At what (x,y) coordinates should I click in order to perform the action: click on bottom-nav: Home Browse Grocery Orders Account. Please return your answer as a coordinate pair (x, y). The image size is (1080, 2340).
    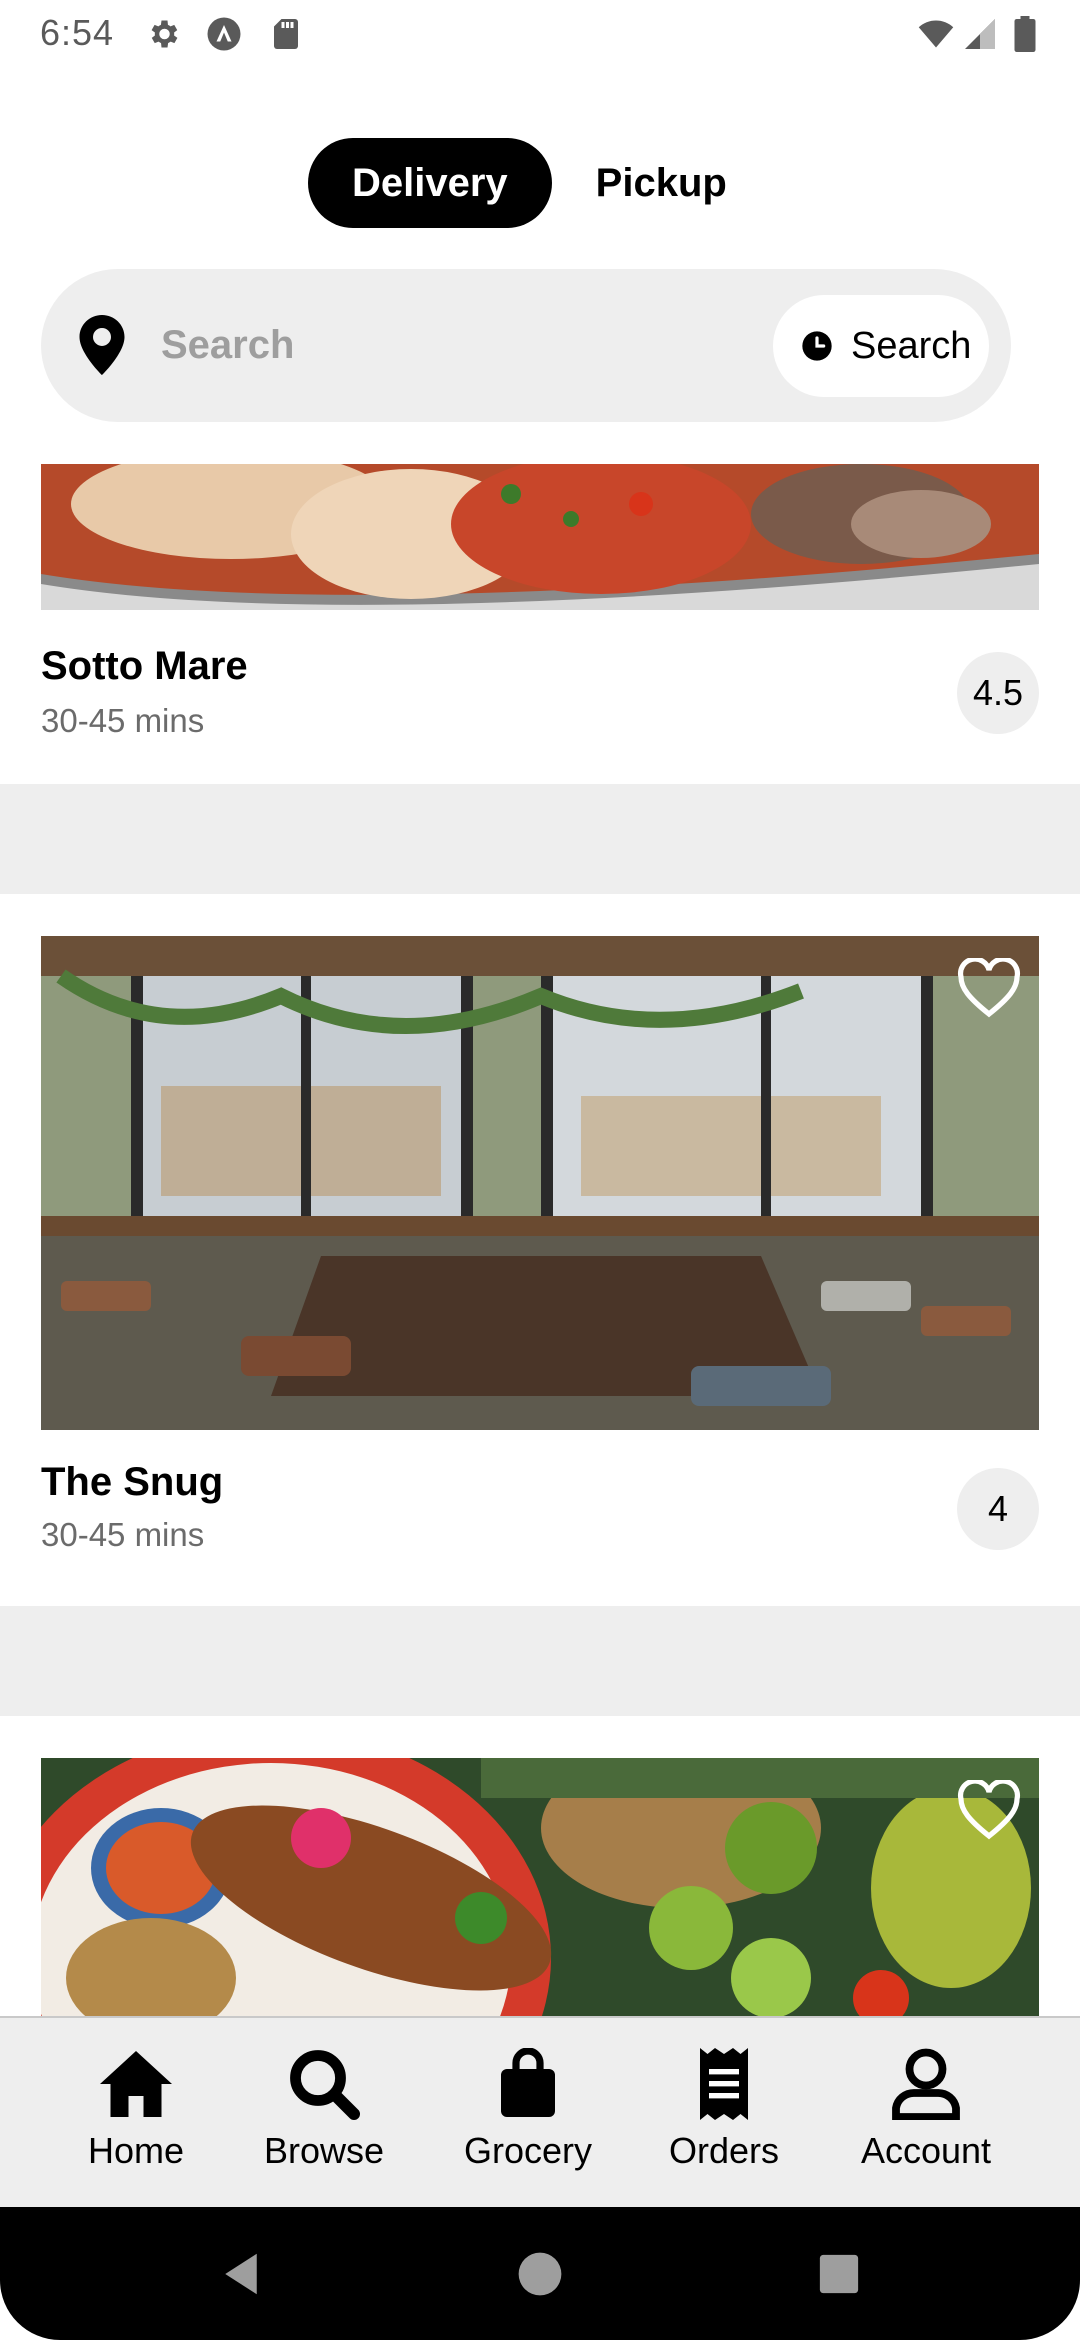
    Looking at the image, I should click on (540, 2111).